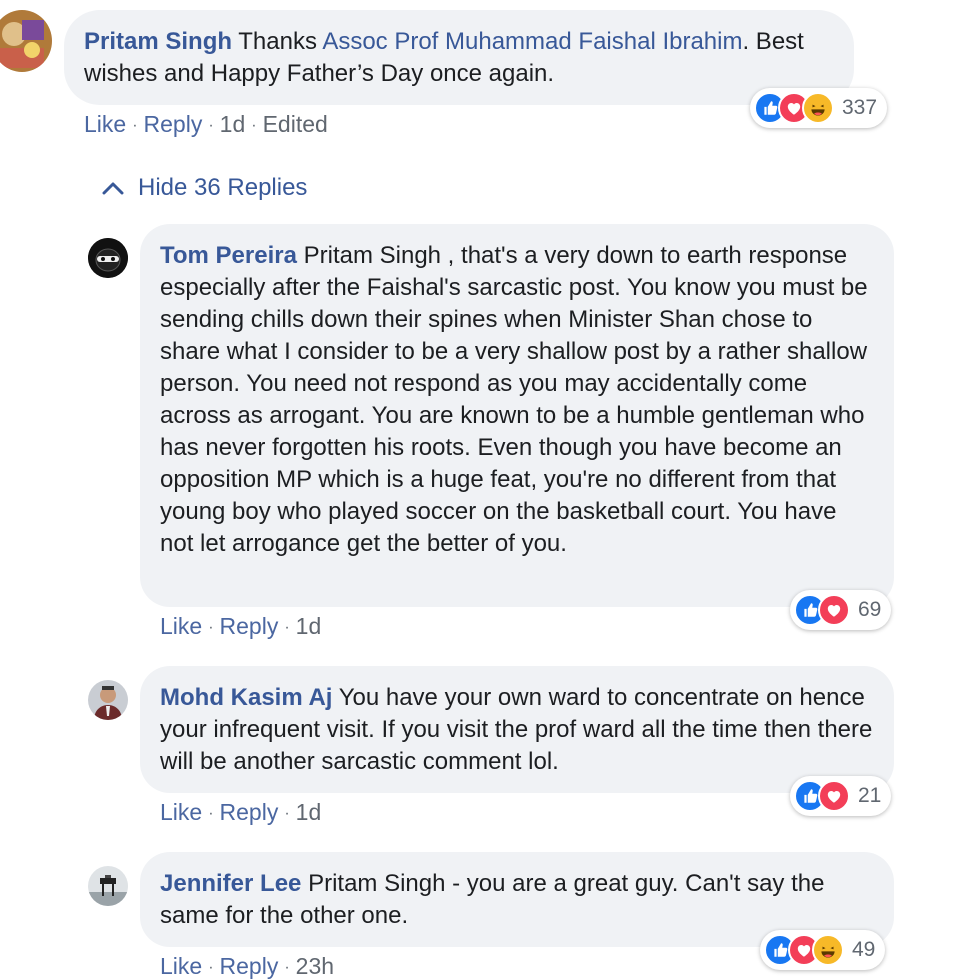 The image size is (962, 980). What do you see at coordinates (864, 949) in the screenshot?
I see `reaction-count: 49` at bounding box center [864, 949].